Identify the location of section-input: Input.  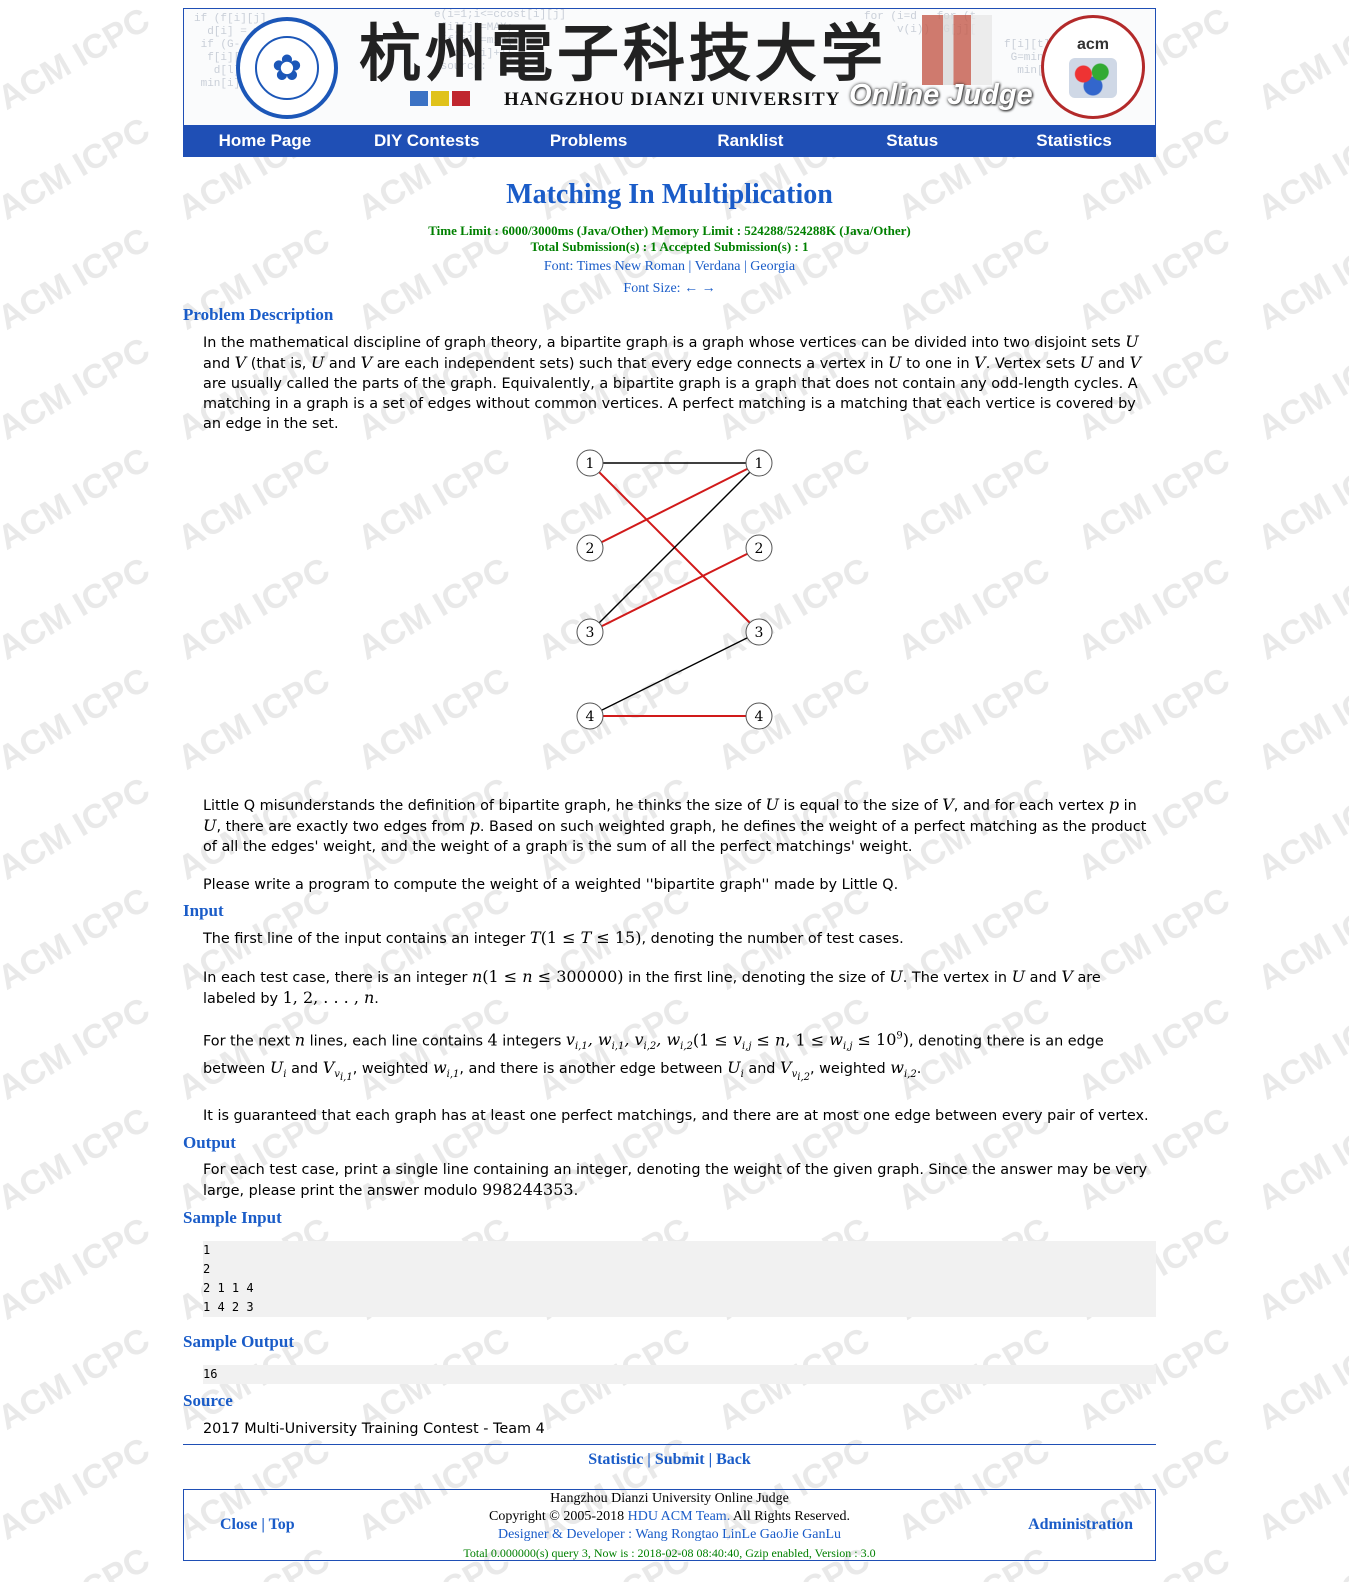
(203, 910).